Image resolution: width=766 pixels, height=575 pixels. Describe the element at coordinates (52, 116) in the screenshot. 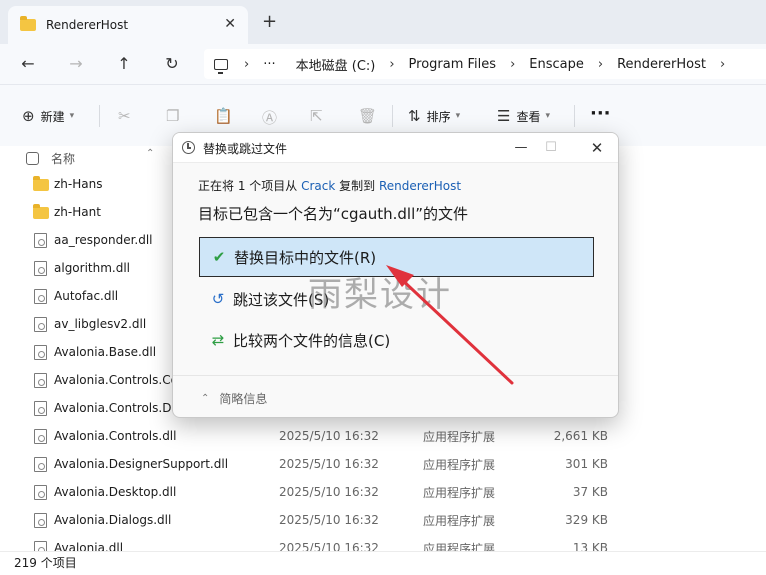

I see `new-label: 新建` at that location.